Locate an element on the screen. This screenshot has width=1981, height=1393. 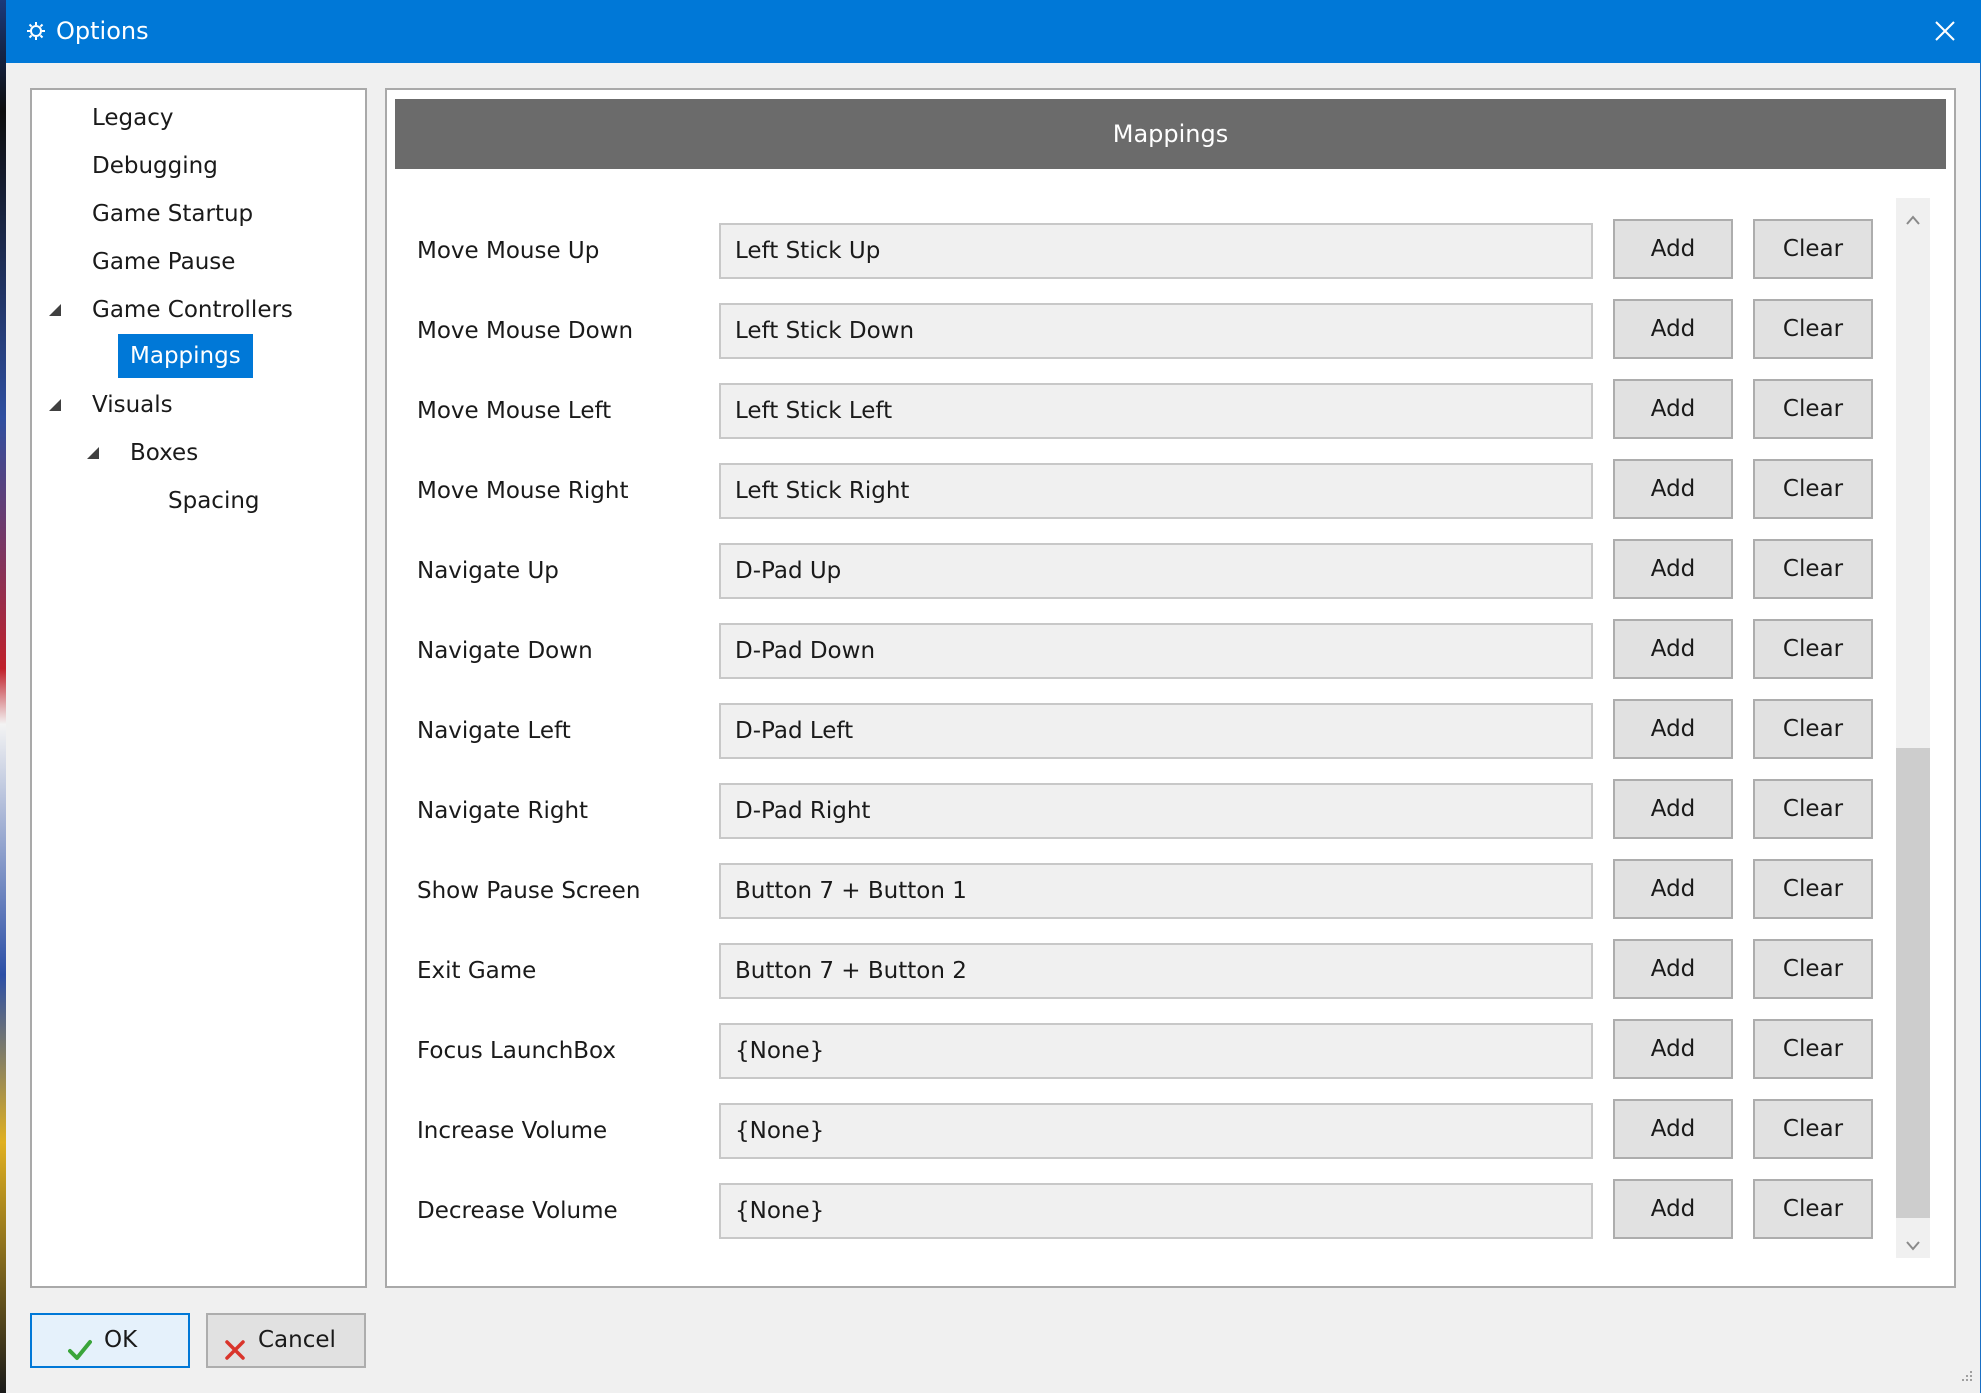
vertical-scrollbar is located at coordinates (1913, 728).